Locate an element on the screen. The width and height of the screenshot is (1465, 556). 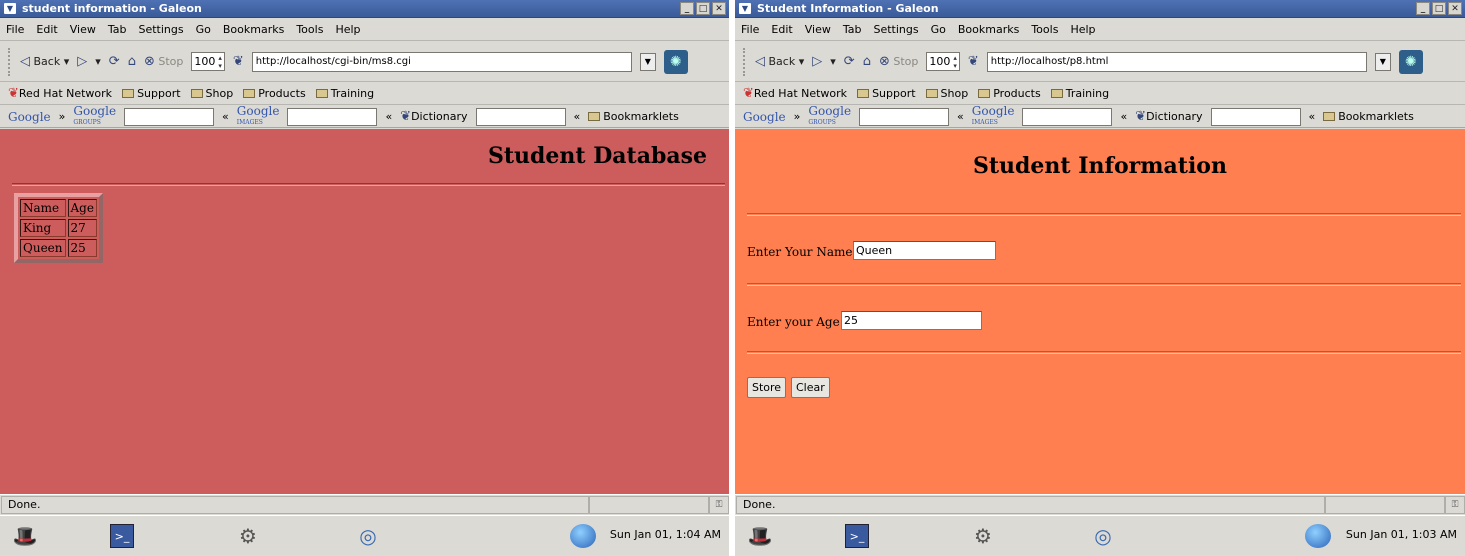
title-bar: ▼ student information - Galeon _ □ ✕ is located at coordinates (364, 9).